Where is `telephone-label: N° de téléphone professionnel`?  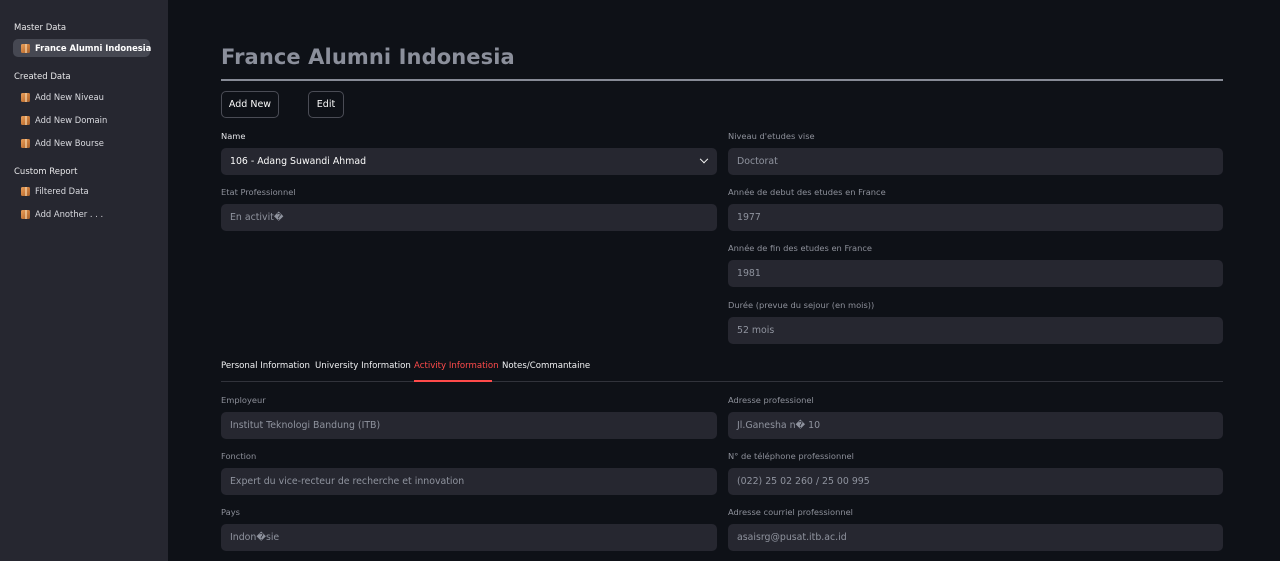
telephone-label: N° de téléphone professionnel is located at coordinates (791, 456).